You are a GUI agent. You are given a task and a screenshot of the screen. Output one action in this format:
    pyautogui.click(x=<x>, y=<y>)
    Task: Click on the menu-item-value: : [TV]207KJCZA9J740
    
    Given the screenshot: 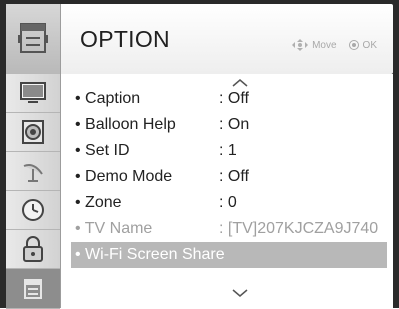 What is the action you would take?
    pyautogui.click(x=299, y=228)
    